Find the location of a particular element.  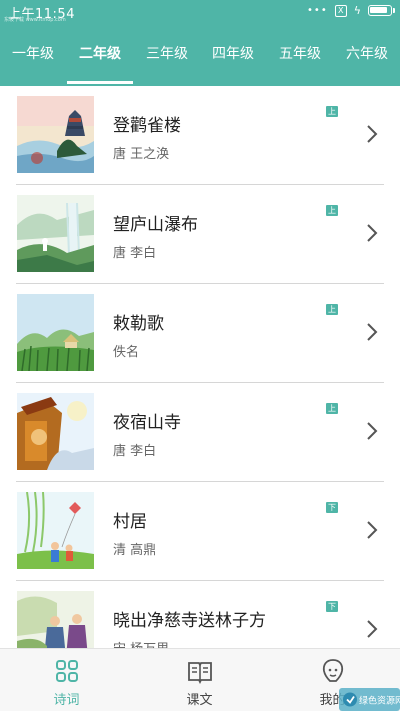

poem-title: 望庐山瀑布 is located at coordinates (155, 225).